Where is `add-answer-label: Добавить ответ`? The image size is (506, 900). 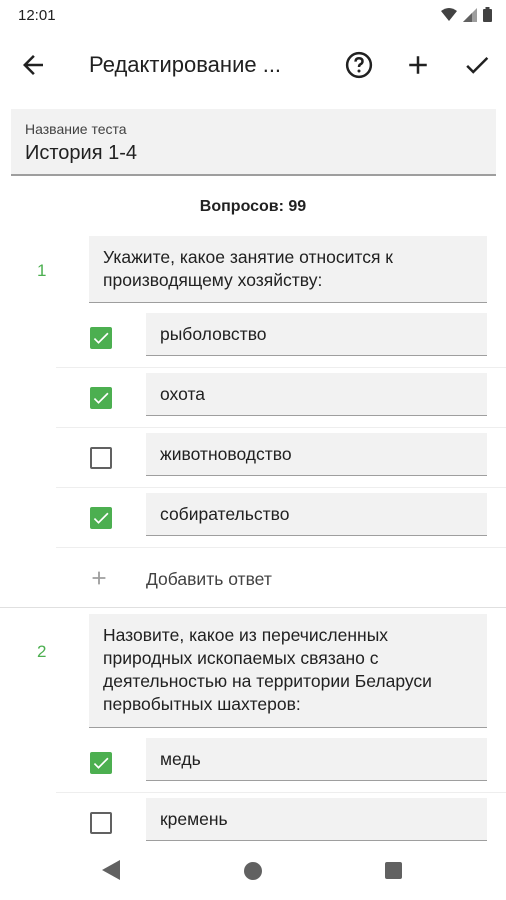
add-answer-label: Добавить ответ is located at coordinates (209, 579).